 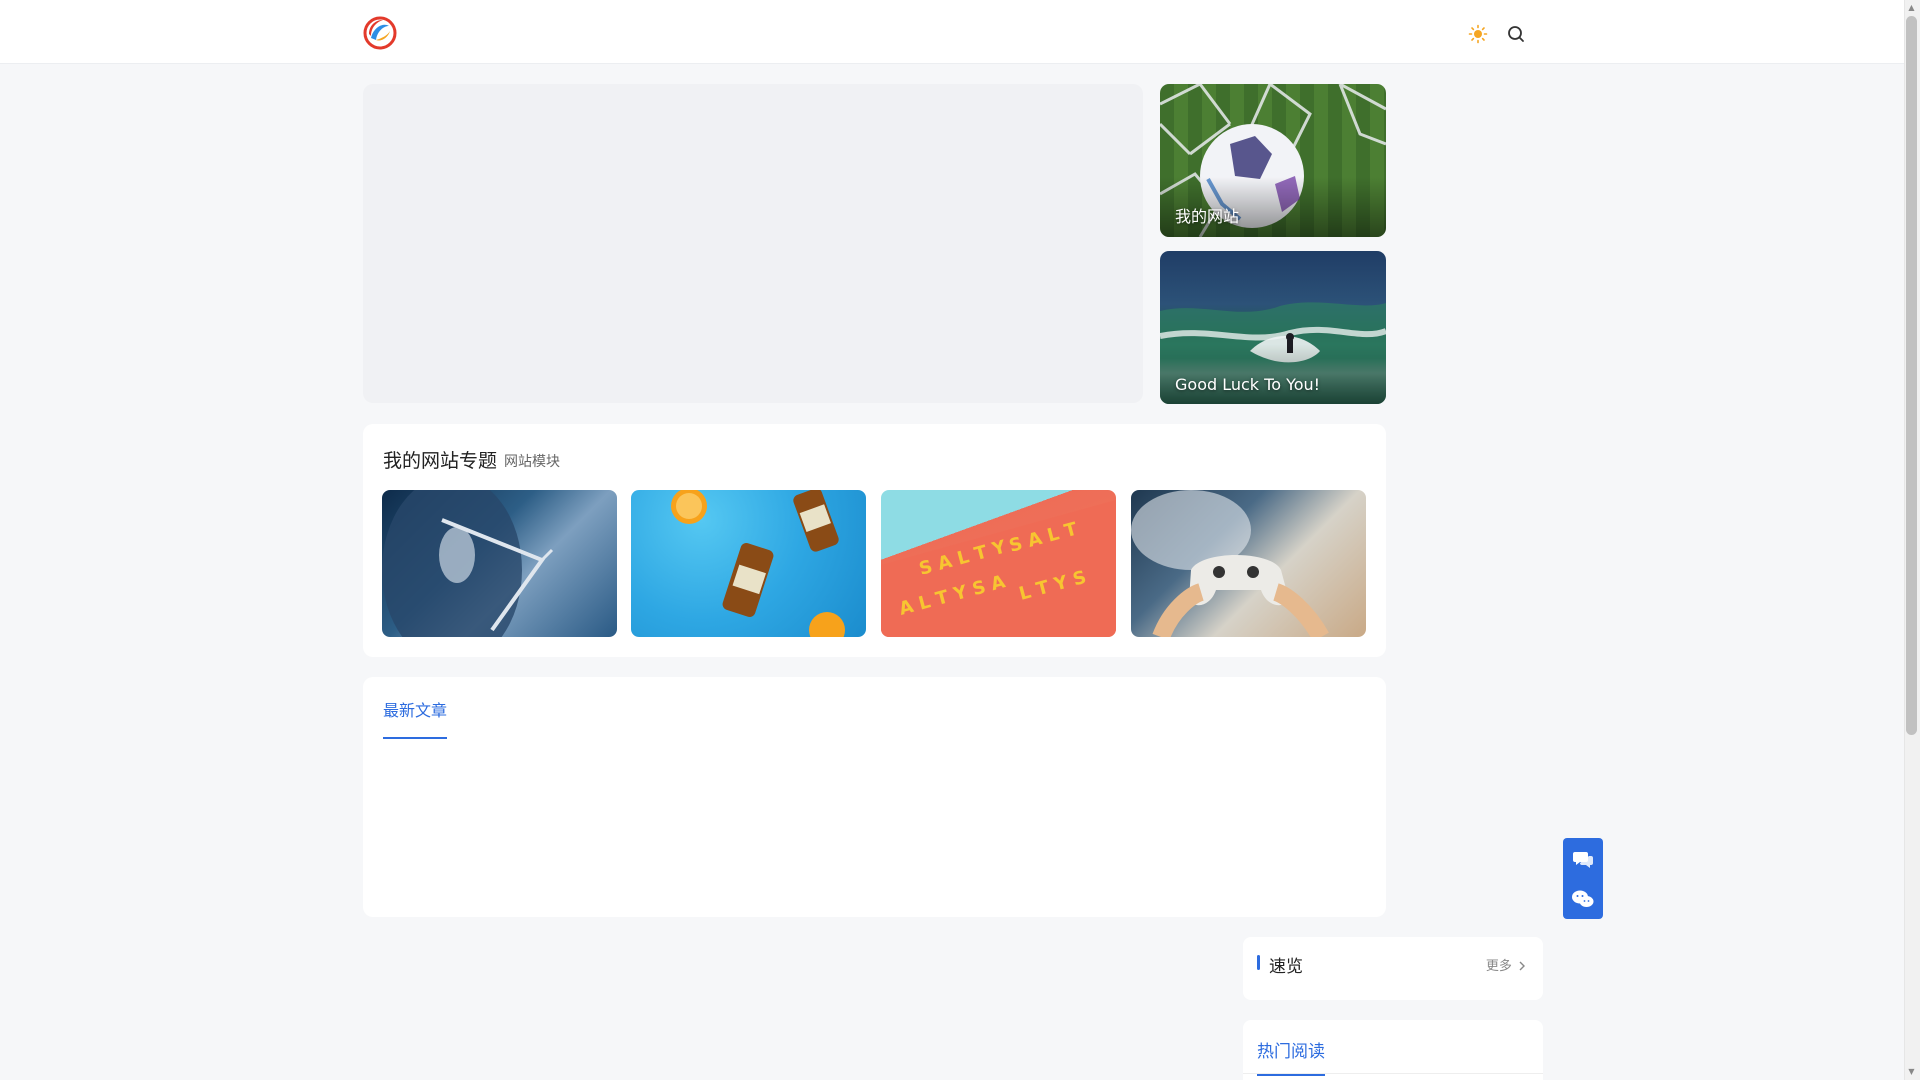 I want to click on topics-subtitle: 网站模块, so click(x=532, y=461).